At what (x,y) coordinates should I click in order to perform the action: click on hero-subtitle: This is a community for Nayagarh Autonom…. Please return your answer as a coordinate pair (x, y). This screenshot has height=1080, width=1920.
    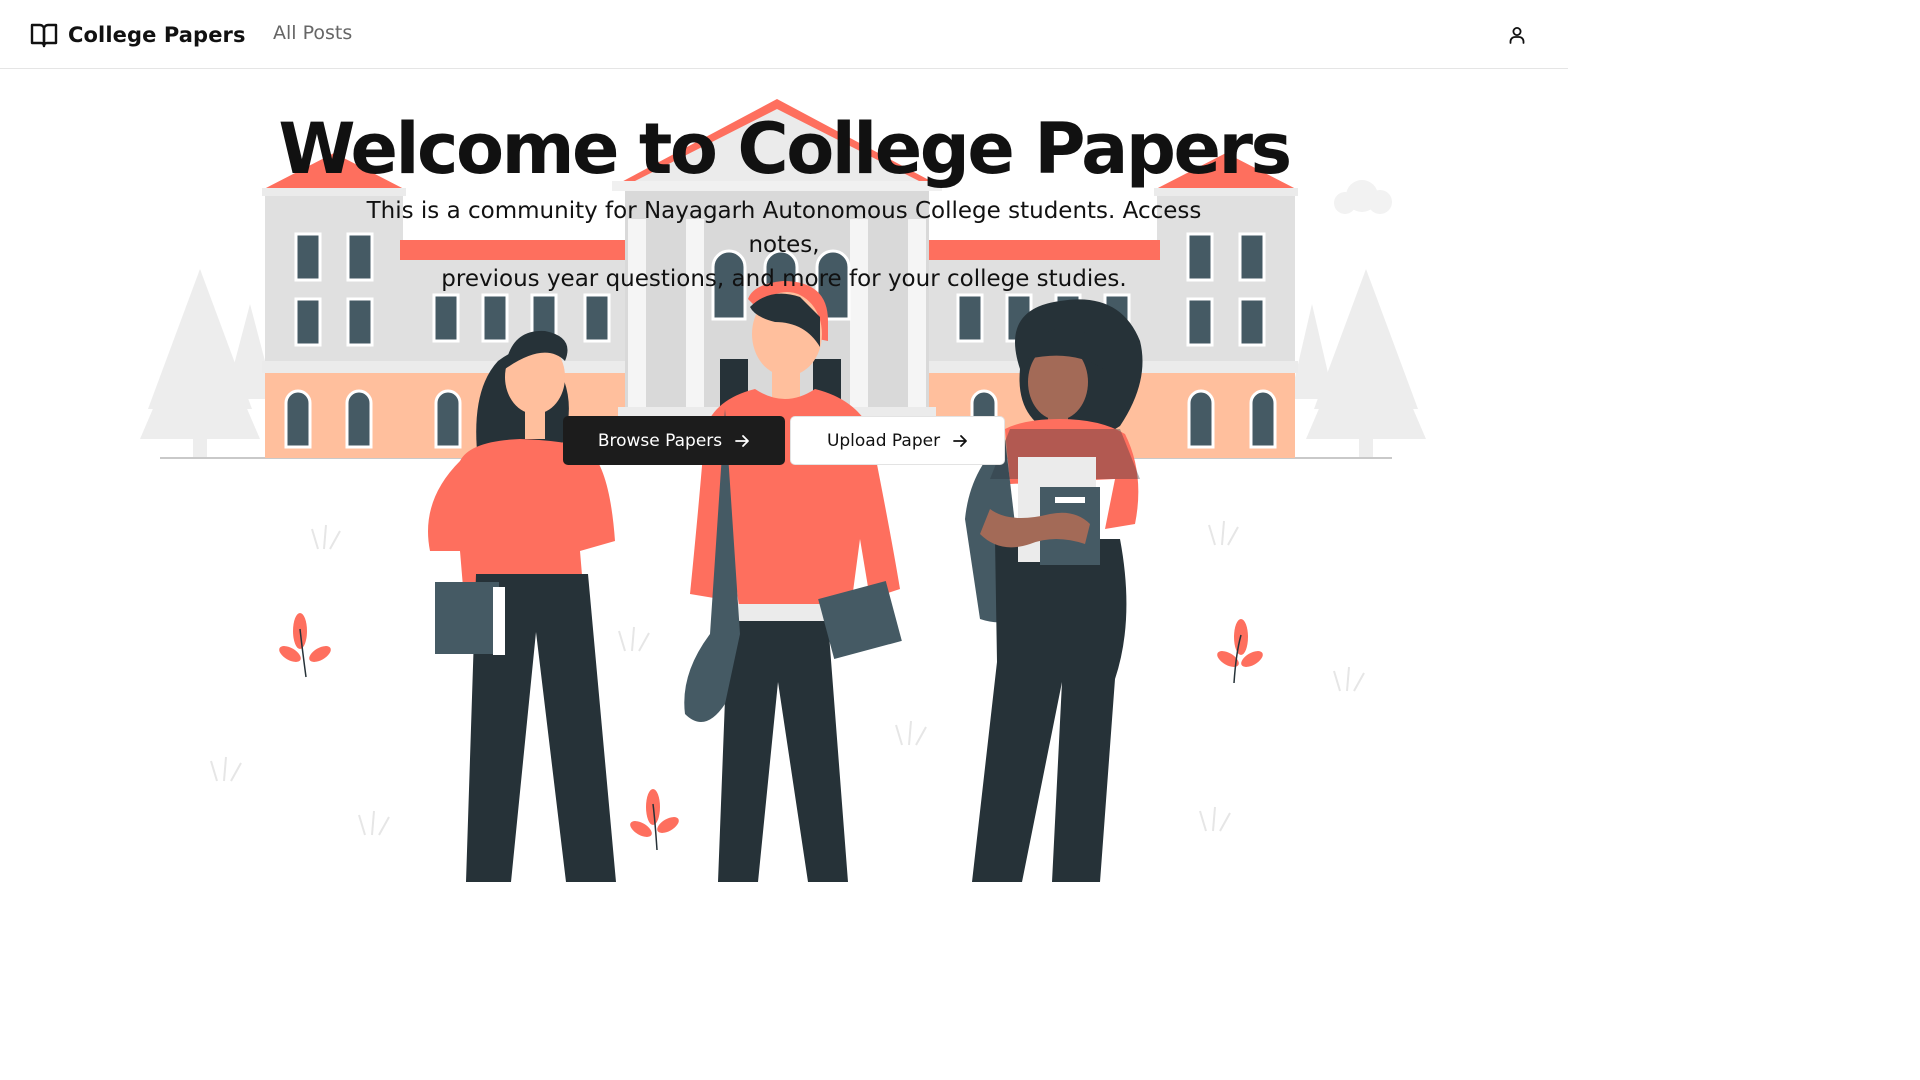
    Looking at the image, I should click on (784, 245).